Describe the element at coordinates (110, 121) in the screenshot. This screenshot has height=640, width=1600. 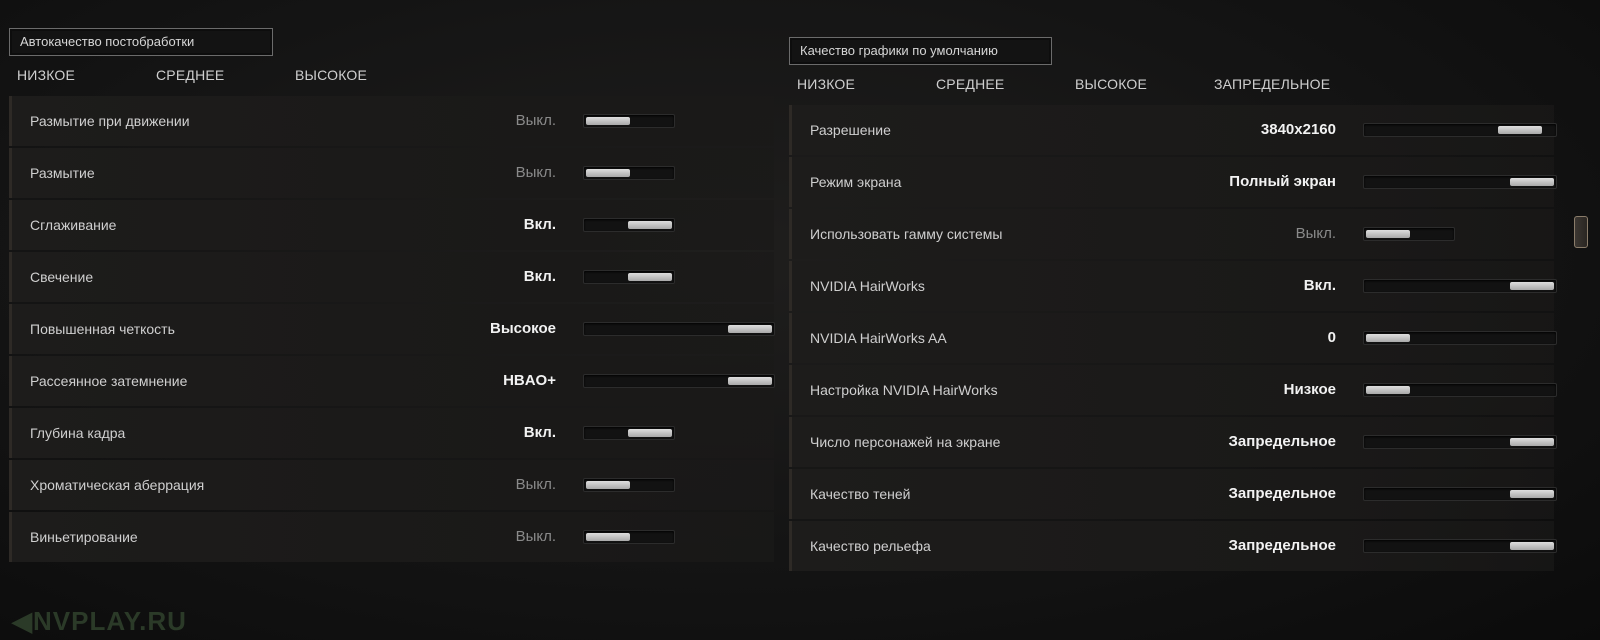
I see `setting-label: Размытие при движении` at that location.